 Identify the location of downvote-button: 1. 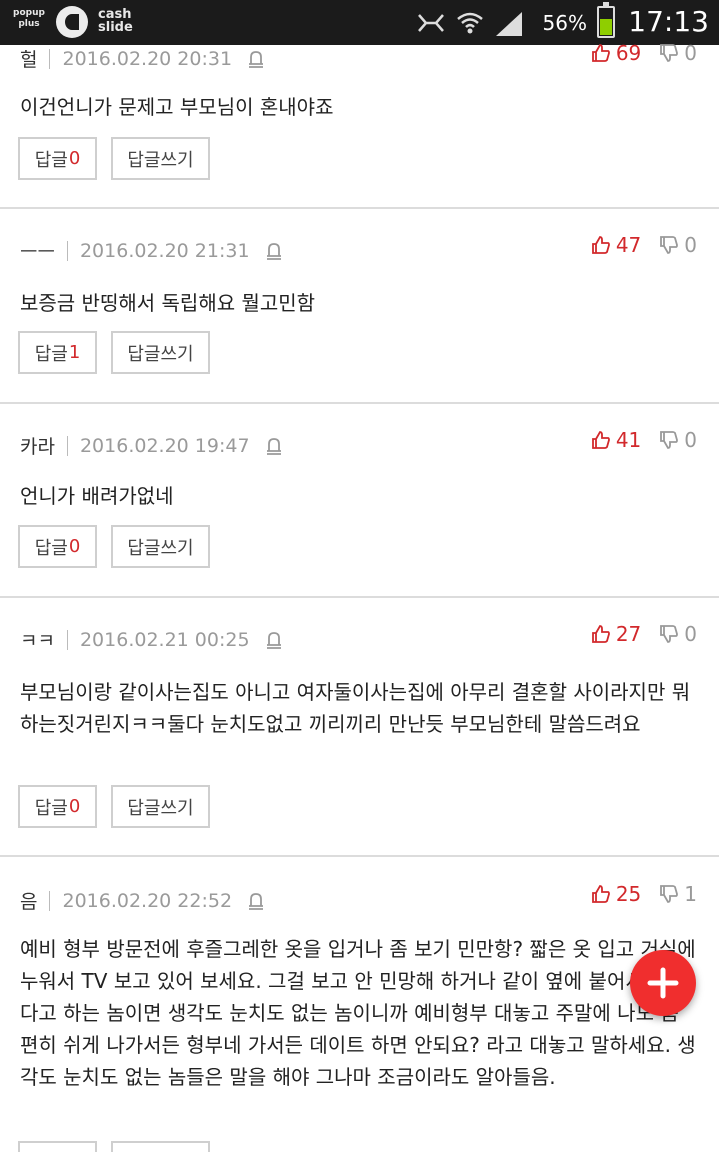
(678, 894).